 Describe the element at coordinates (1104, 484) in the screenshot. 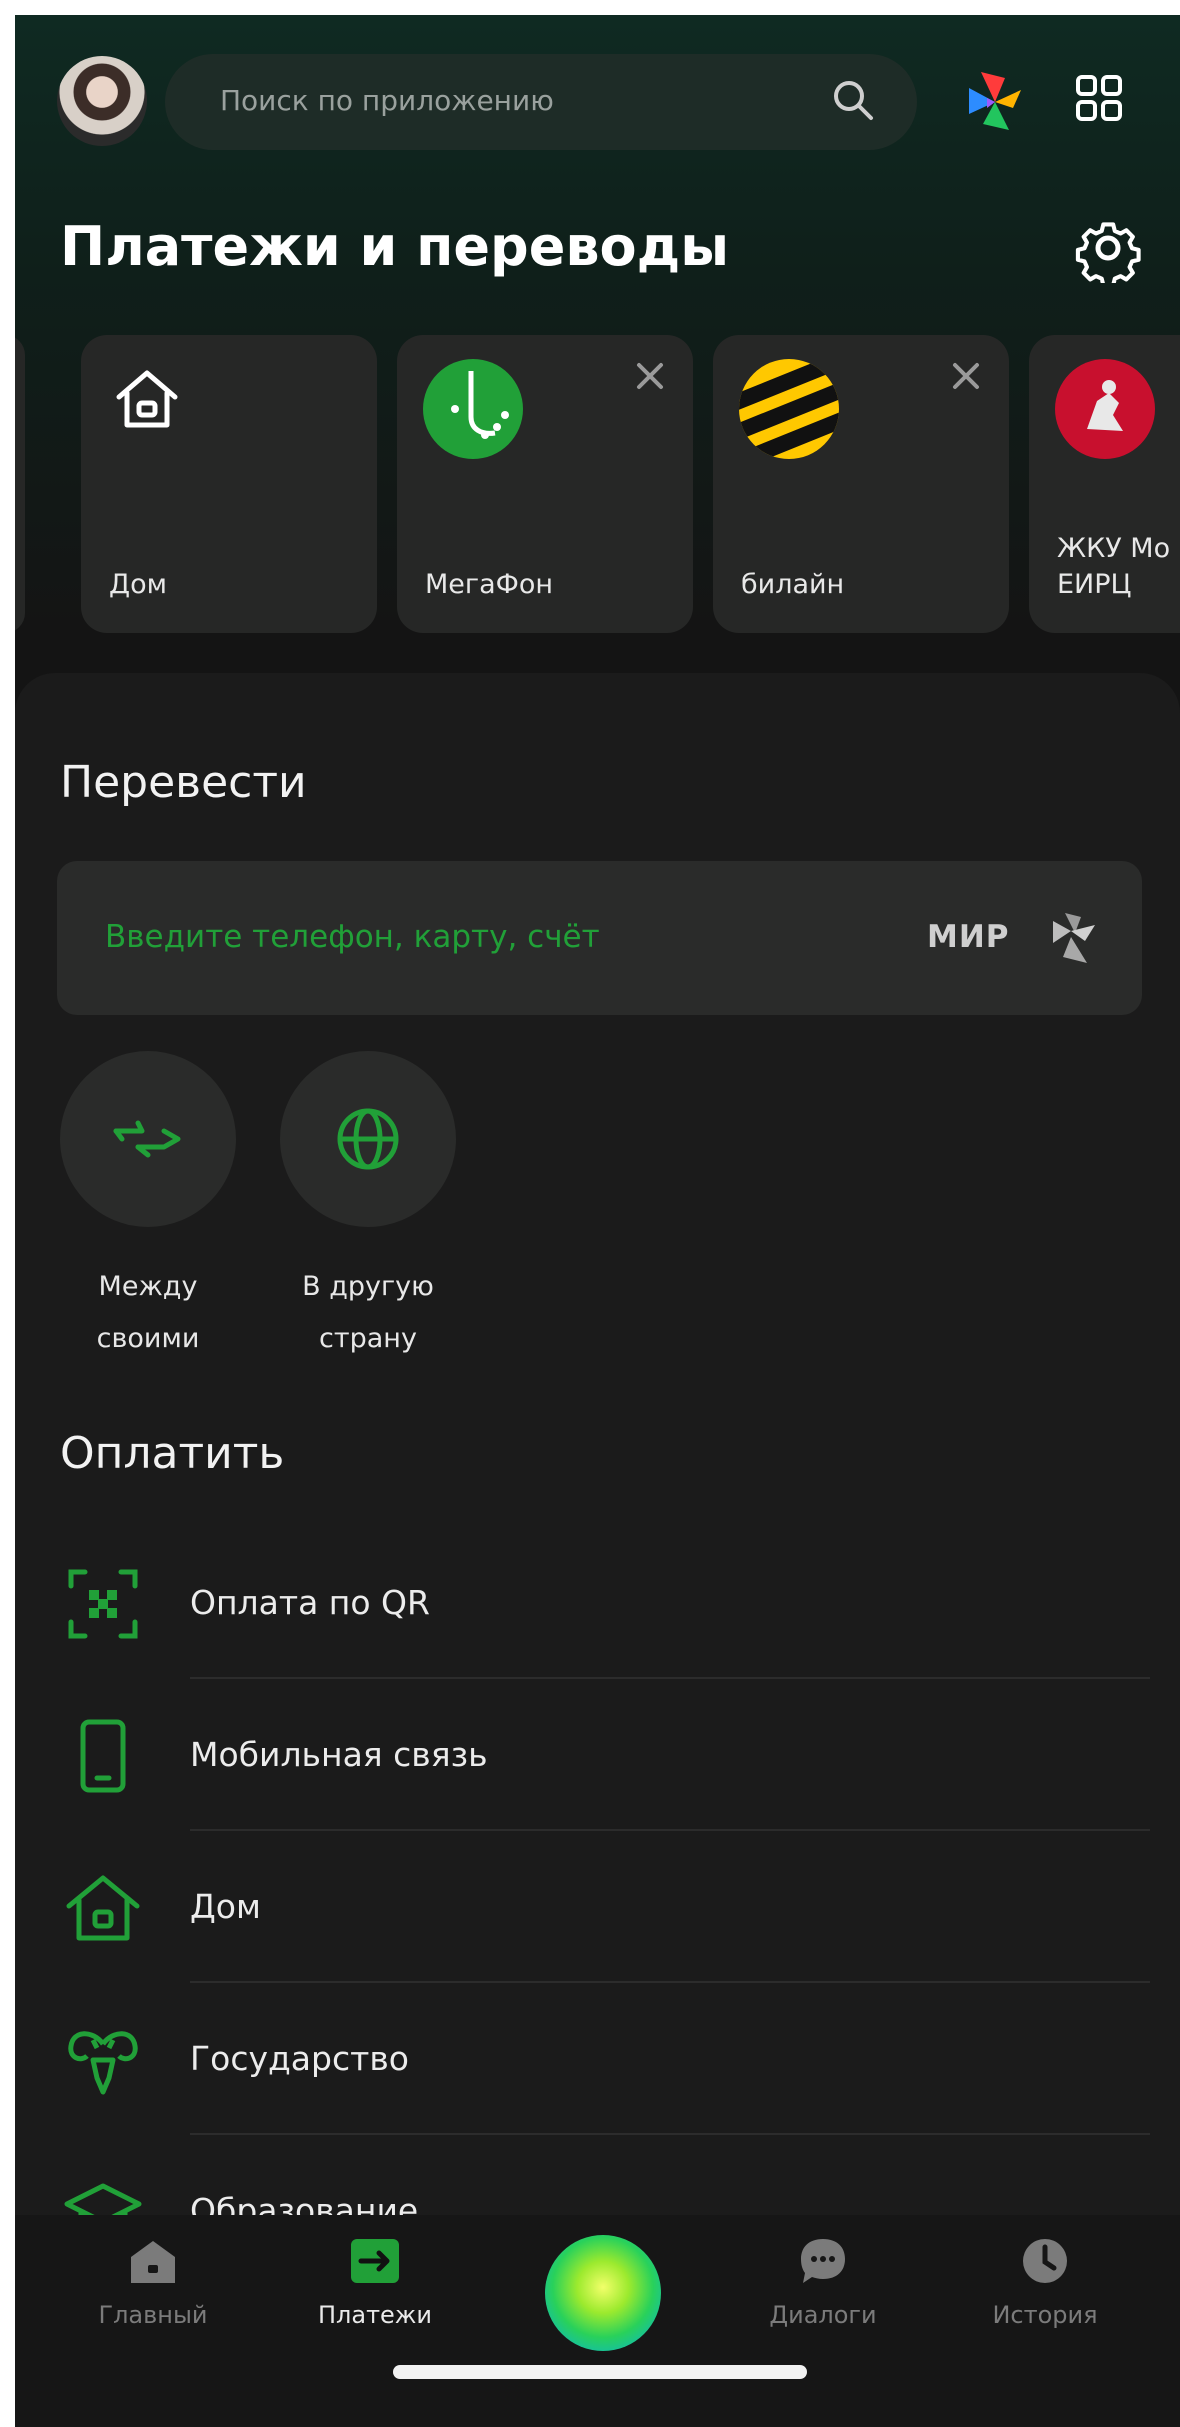

I see `favorite-card-zhku: ЖКУ Мо ЕИРЦ` at that location.